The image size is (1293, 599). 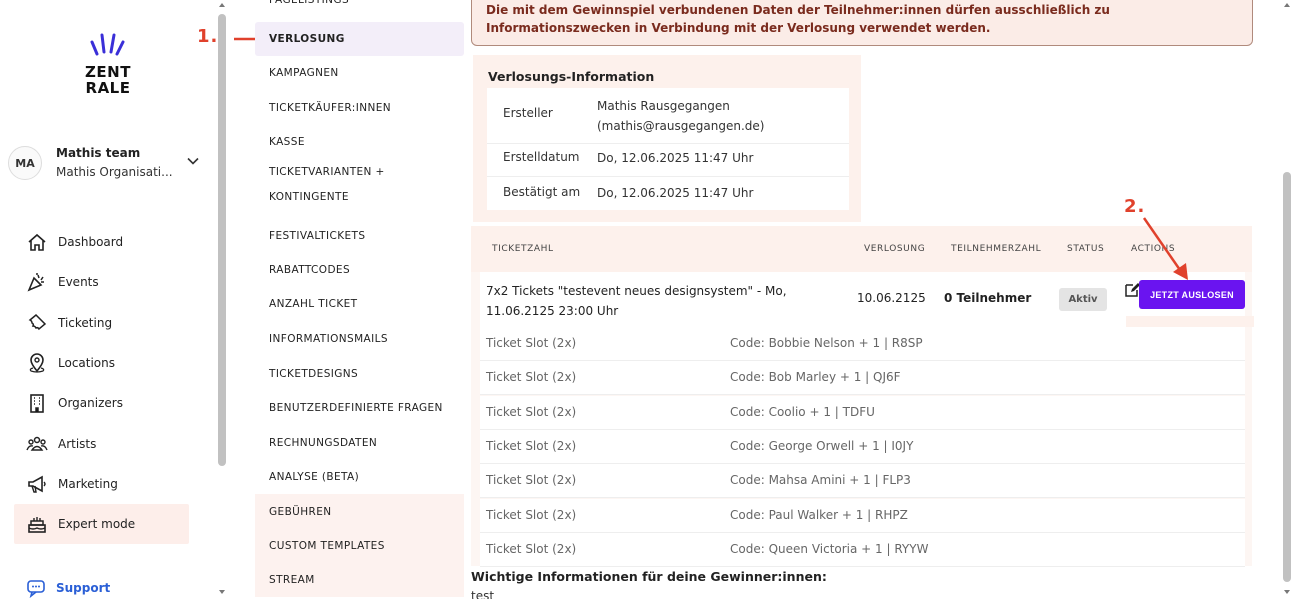 I want to click on submenu-item-anzahl-ticket: ANZAHL TICKET, so click(x=359, y=304).